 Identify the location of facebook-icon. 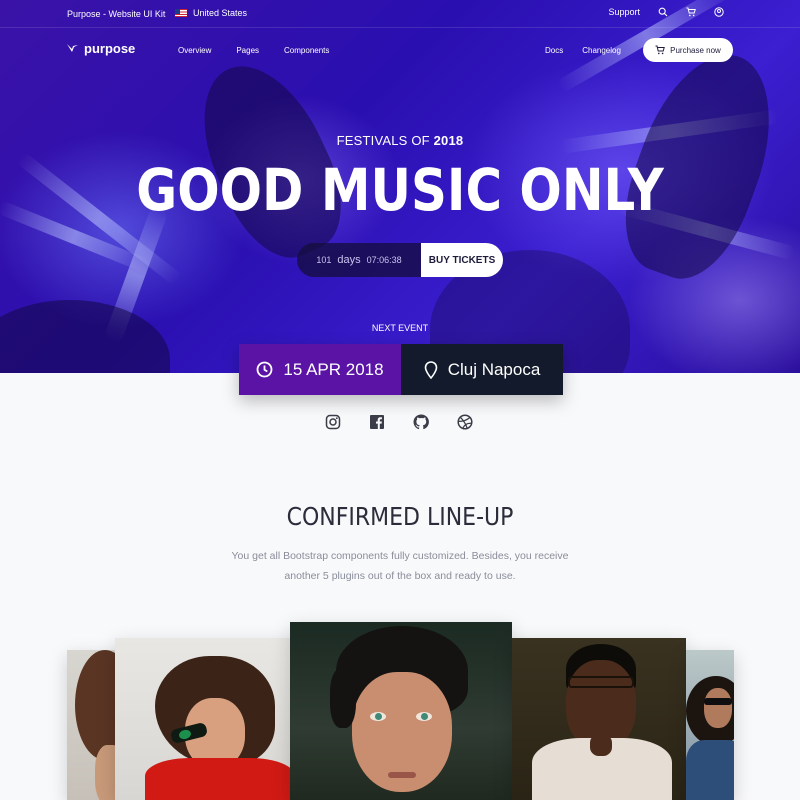
(377, 422).